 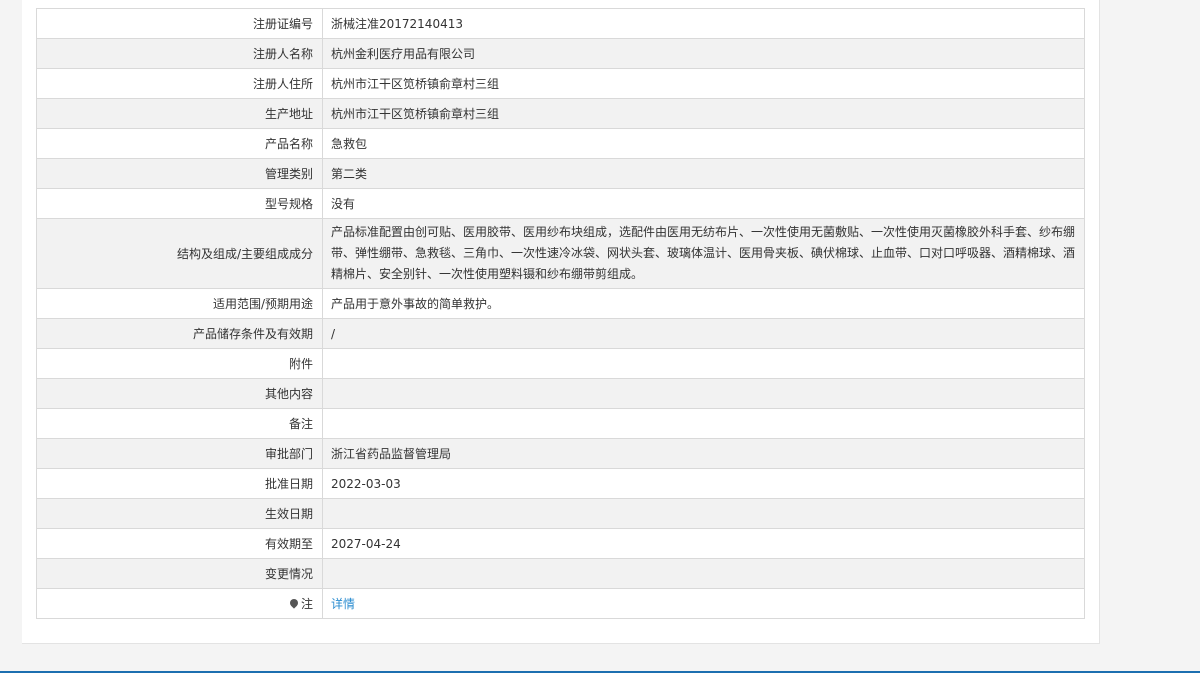 What do you see at coordinates (703, 113) in the screenshot?
I see `value-production-address: 杭州市江干区笕桥镇俞章村三组` at bounding box center [703, 113].